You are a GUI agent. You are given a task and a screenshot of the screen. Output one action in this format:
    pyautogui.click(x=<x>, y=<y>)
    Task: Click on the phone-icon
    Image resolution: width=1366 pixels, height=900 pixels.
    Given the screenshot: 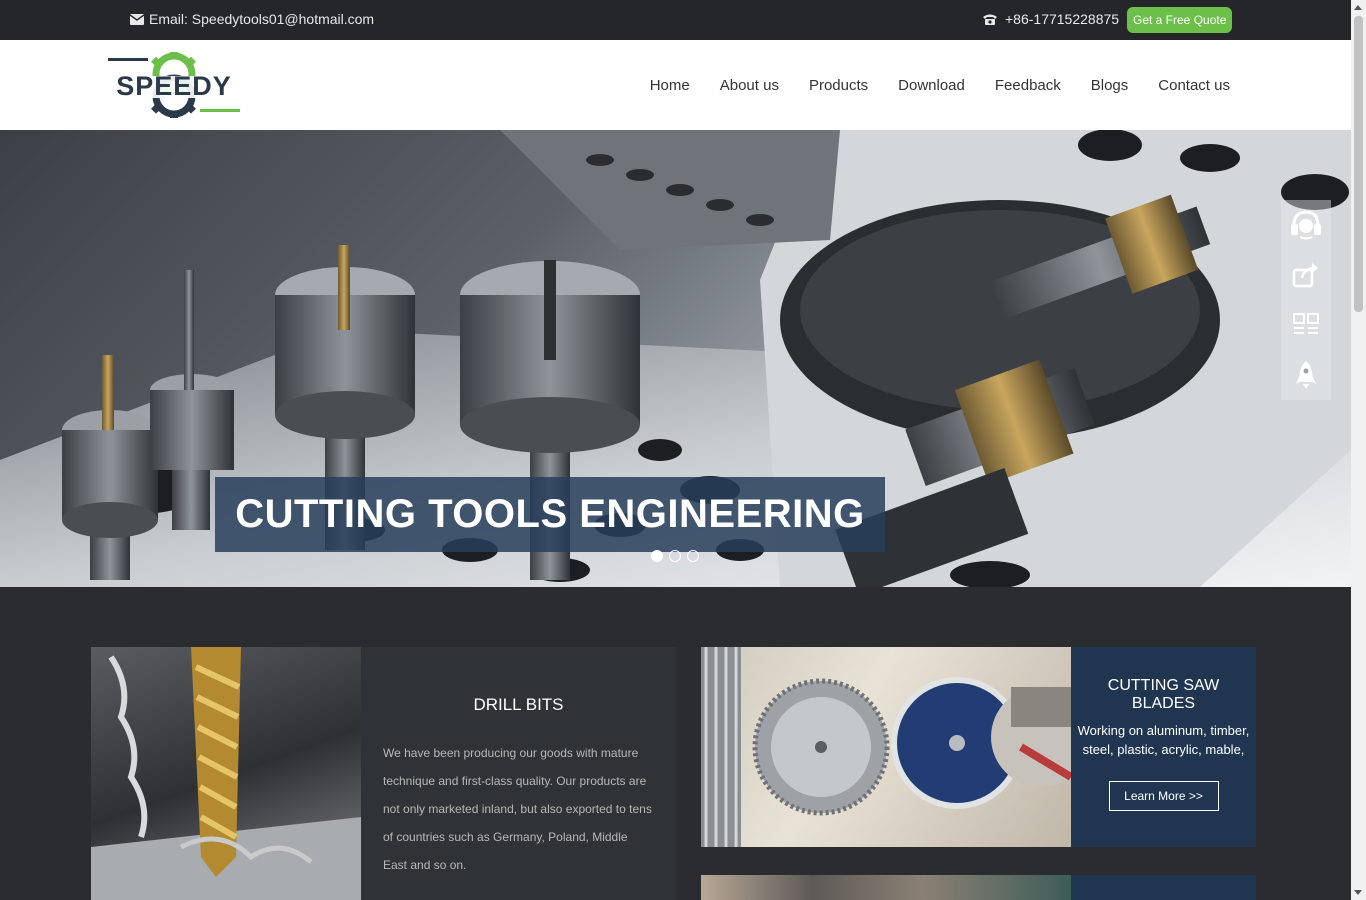 What is the action you would take?
    pyautogui.click(x=990, y=19)
    